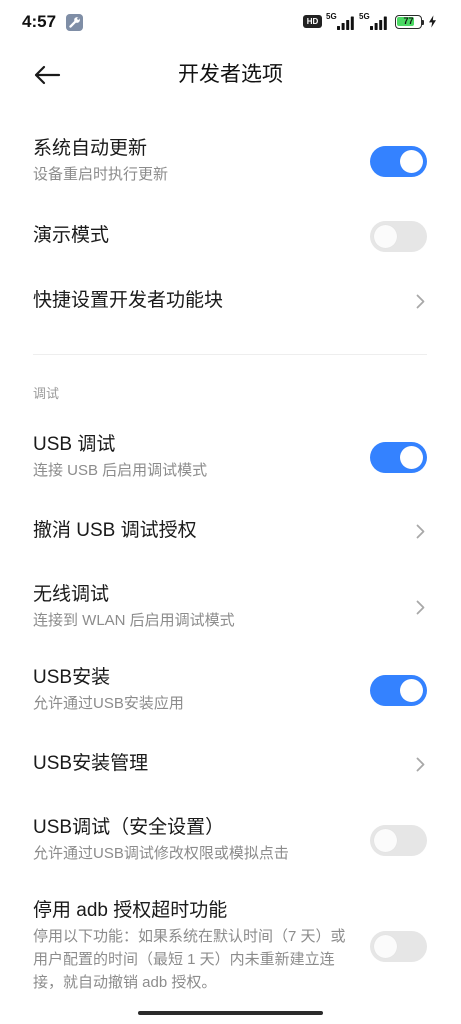 The width and height of the screenshot is (461, 1024). Describe the element at coordinates (71, 235) in the screenshot. I see `setting-title: 演示模式` at that location.